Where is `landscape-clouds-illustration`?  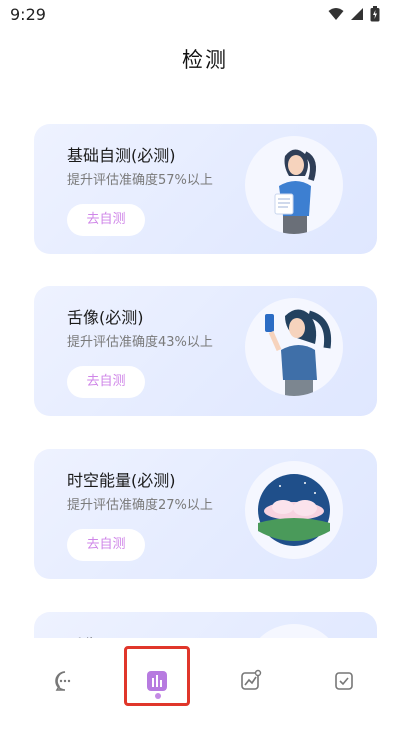
landscape-clouds-illustration is located at coordinates (294, 510).